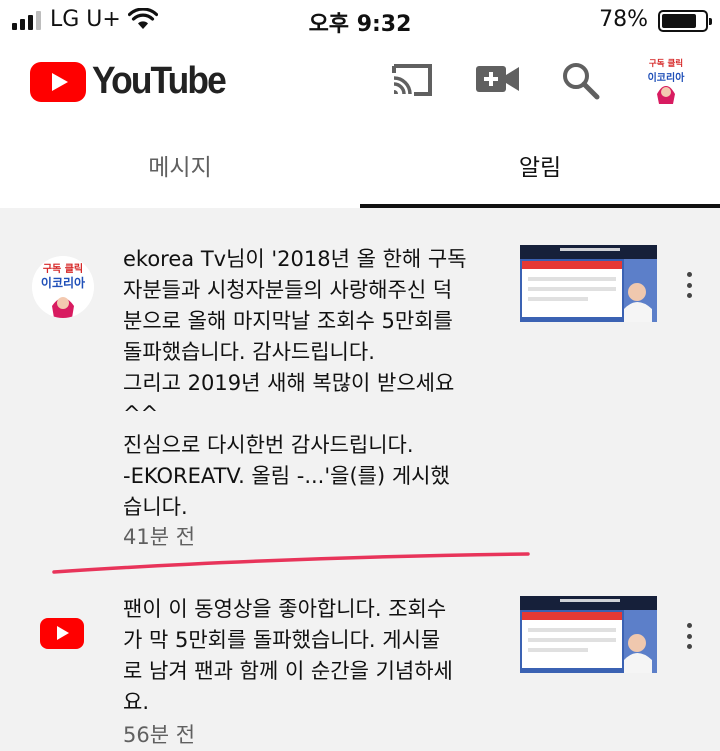 Image resolution: width=720 pixels, height=751 pixels. What do you see at coordinates (685, 21) in the screenshot?
I see `battery-icon` at bounding box center [685, 21].